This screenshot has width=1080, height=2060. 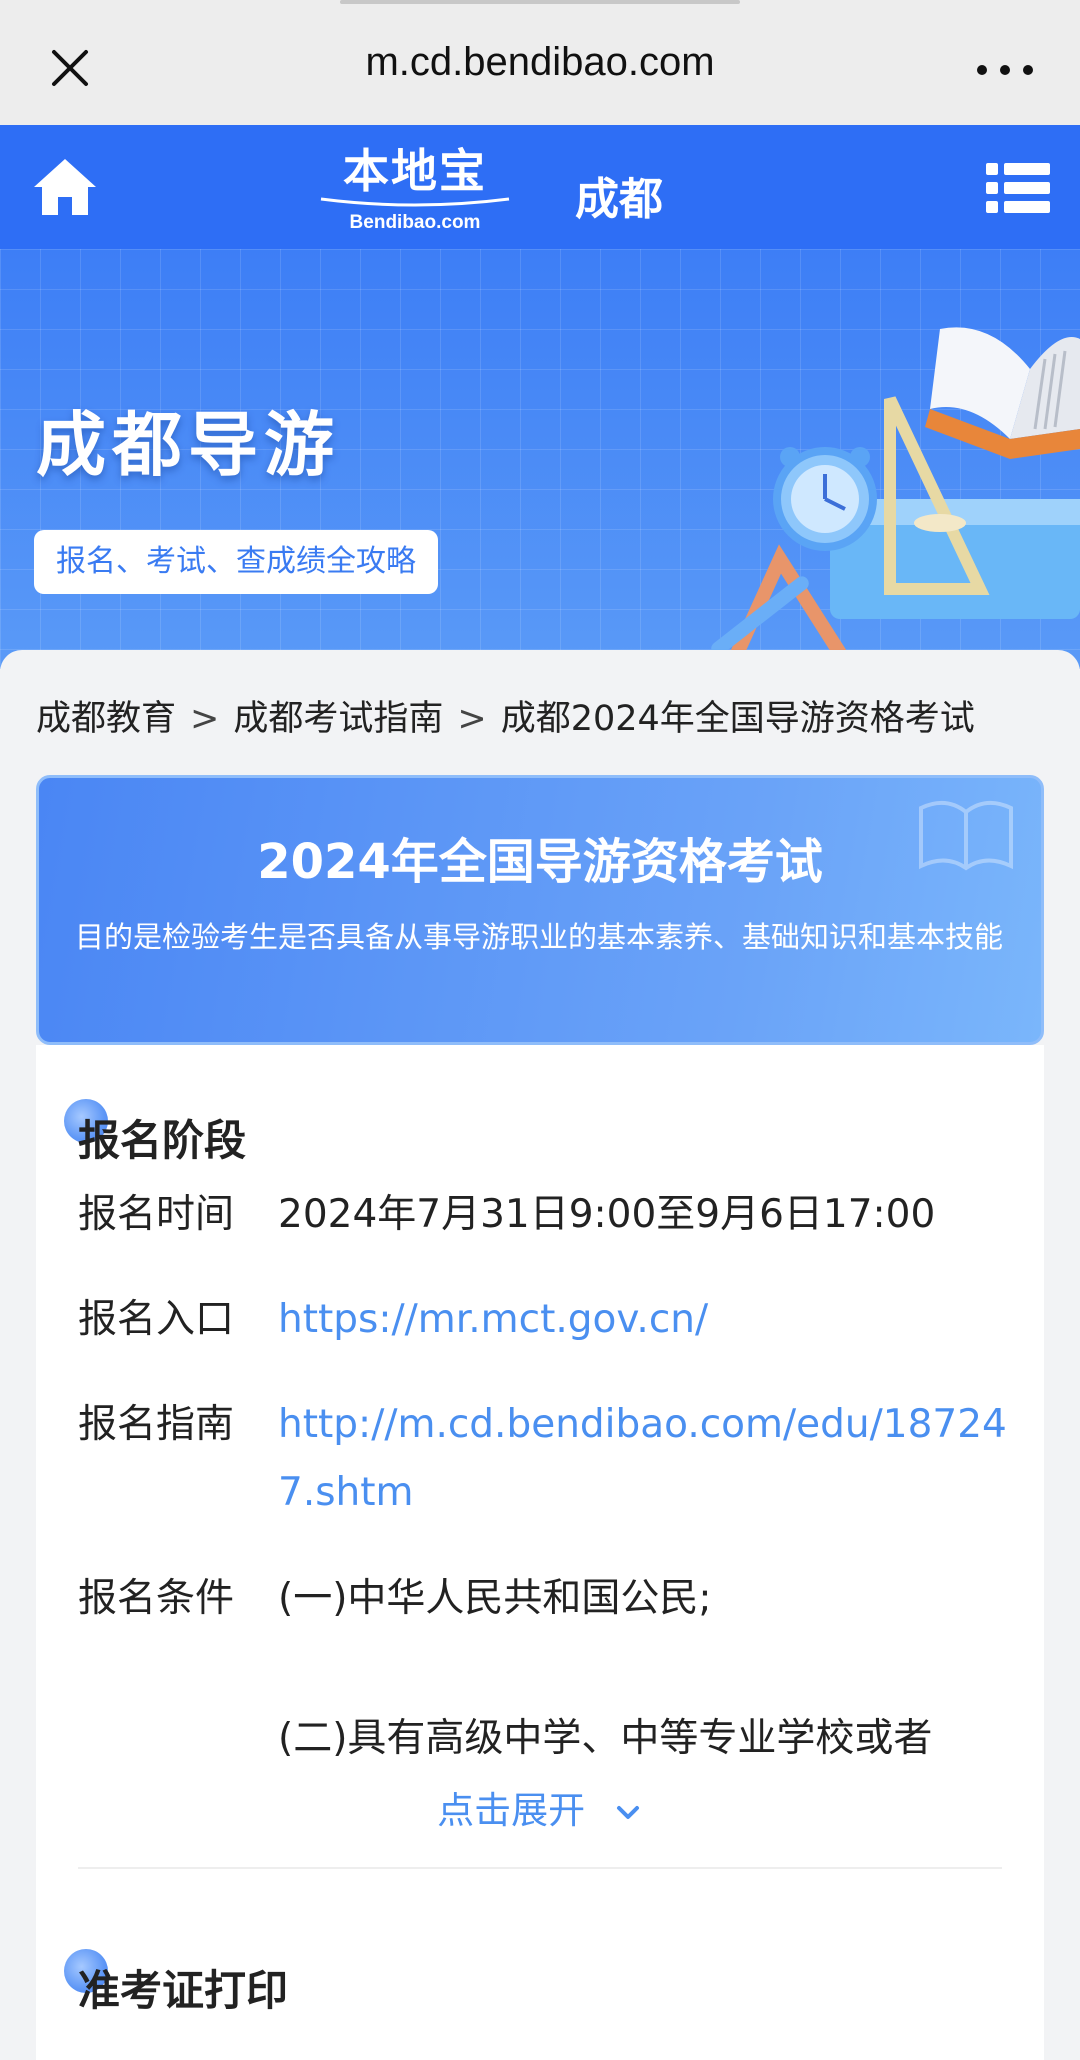 What do you see at coordinates (738, 719) in the screenshot?
I see `breadcrumb-item-current: 成都2024年全国导游资格考试` at bounding box center [738, 719].